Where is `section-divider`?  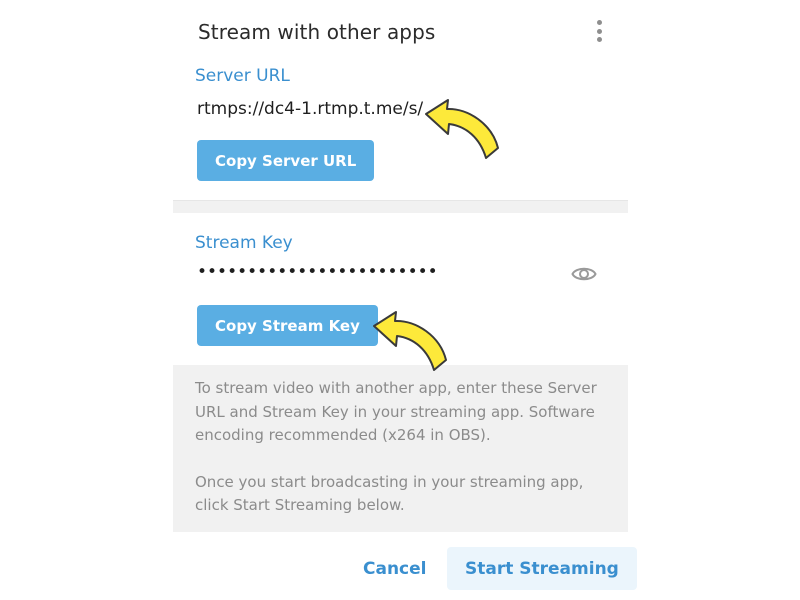 section-divider is located at coordinates (400, 206).